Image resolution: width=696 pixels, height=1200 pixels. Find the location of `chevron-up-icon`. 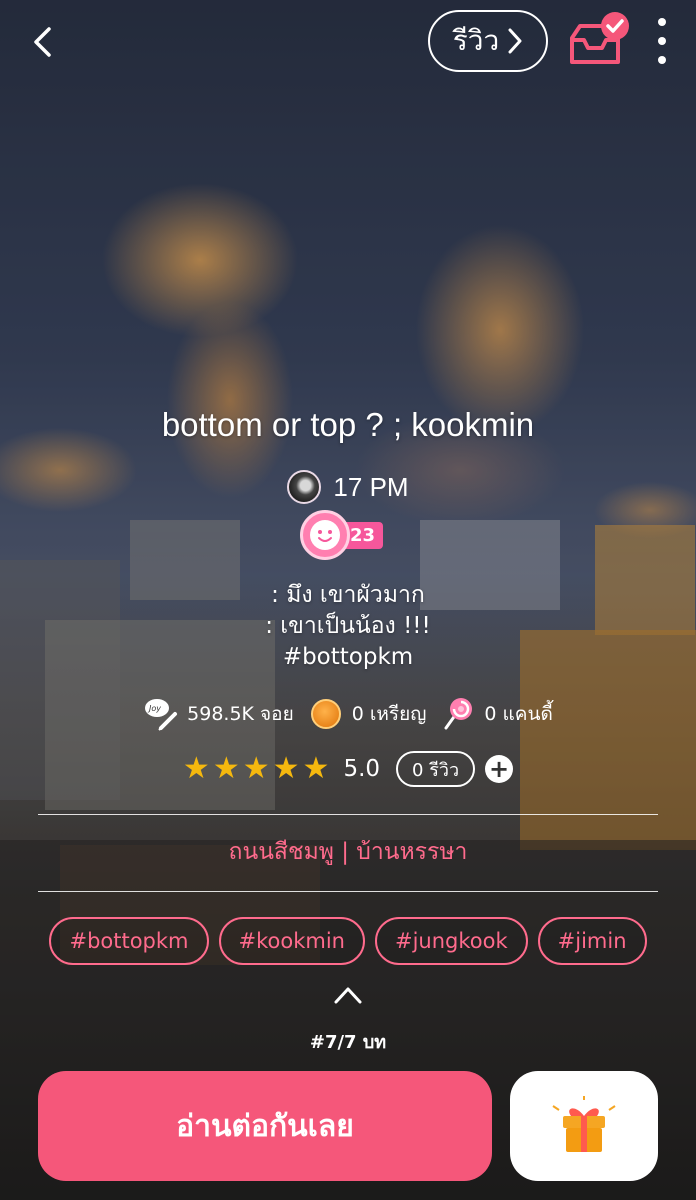

chevron-up-icon is located at coordinates (348, 995).